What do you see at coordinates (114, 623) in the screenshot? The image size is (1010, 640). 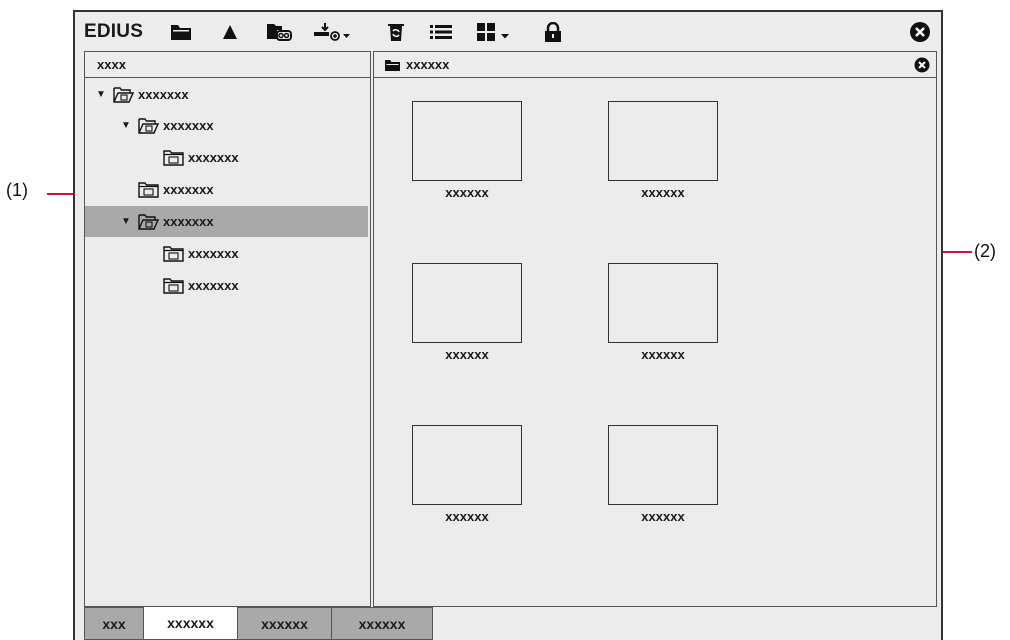 I see `bin-tab: xxx` at bounding box center [114, 623].